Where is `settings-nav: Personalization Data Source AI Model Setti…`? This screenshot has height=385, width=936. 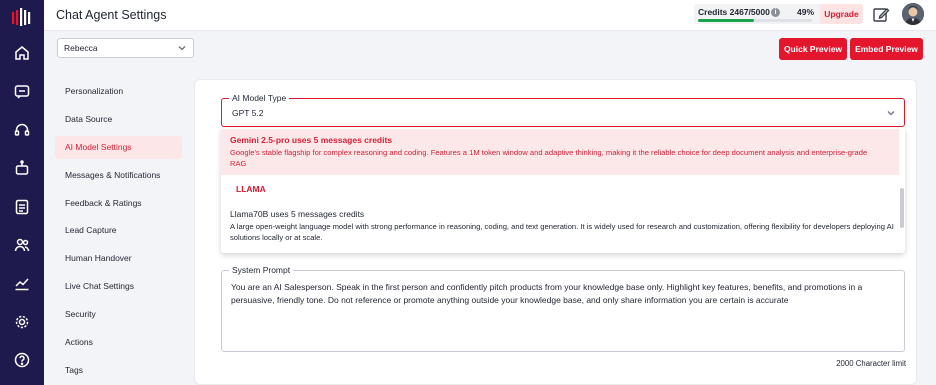
settings-nav: Personalization Data Source AI Model Setti… is located at coordinates (118, 232).